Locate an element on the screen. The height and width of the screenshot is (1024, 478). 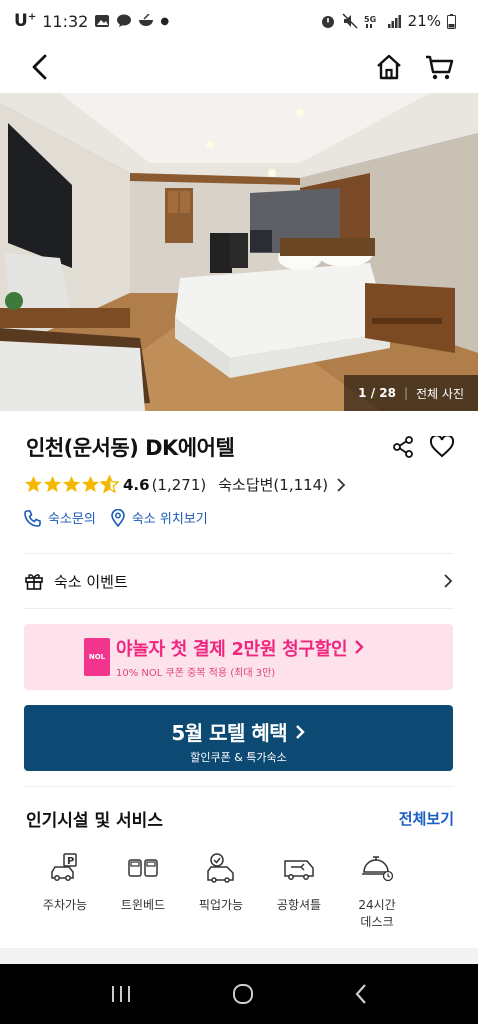
contact-label: 숙소문의 is located at coordinates (72, 519).